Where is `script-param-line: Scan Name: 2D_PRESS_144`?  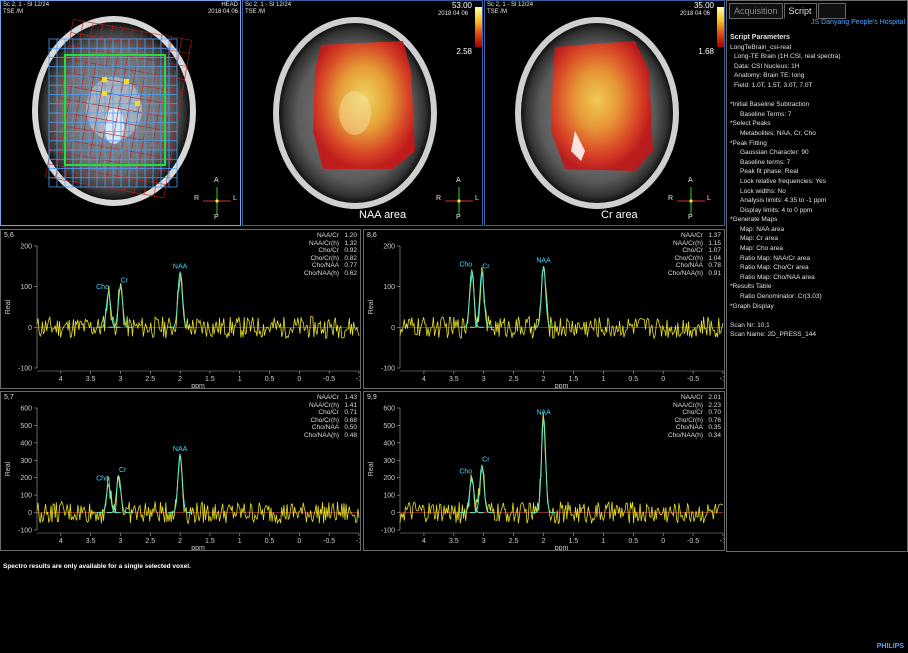 script-param-line: Scan Name: 2D_PRESS_144 is located at coordinates (773, 335).